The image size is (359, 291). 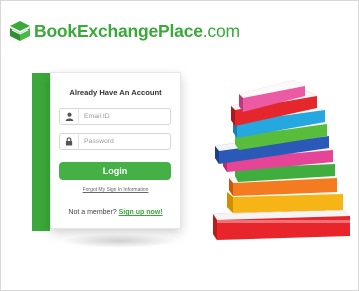 What do you see at coordinates (119, 241) in the screenshot?
I see `card-shadow` at bounding box center [119, 241].